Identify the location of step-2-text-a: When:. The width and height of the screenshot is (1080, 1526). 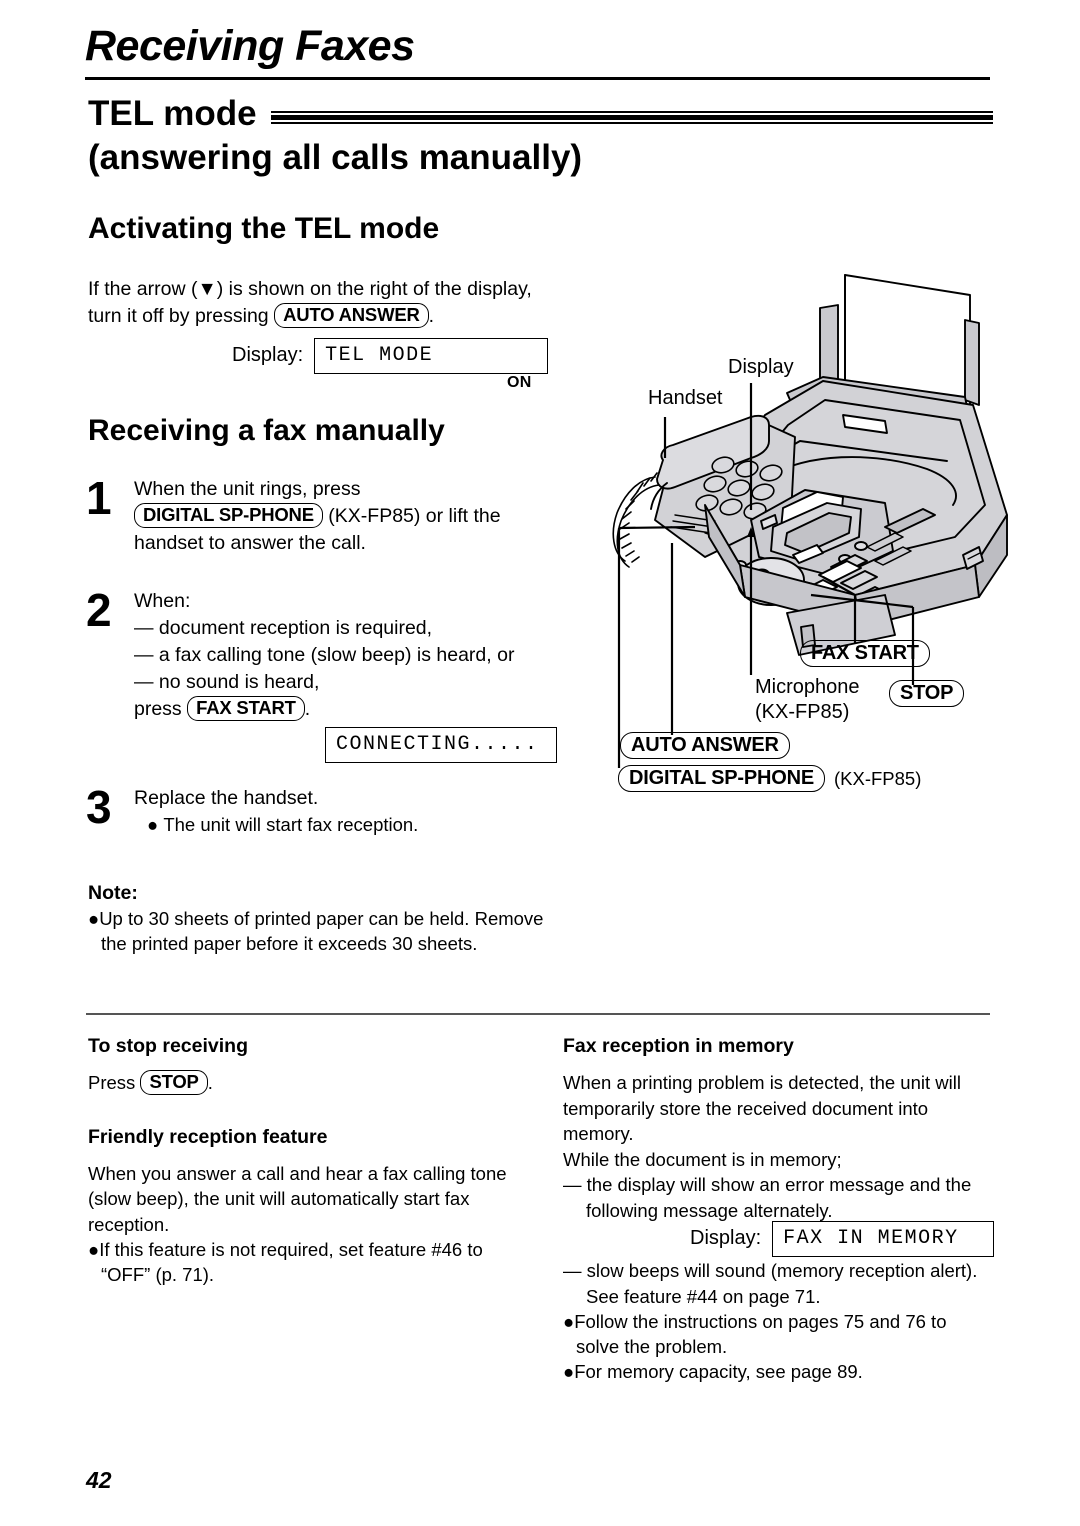
(162, 601).